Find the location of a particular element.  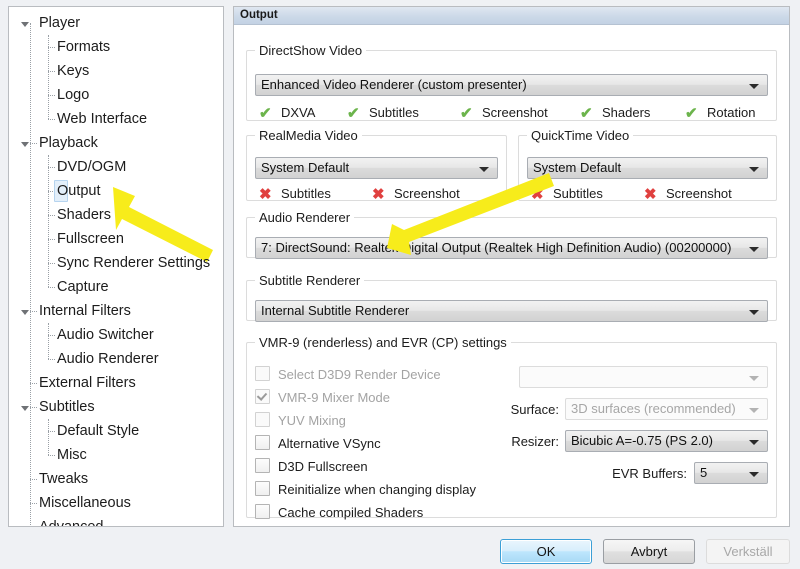

panel-title: Output is located at coordinates (511, 16).